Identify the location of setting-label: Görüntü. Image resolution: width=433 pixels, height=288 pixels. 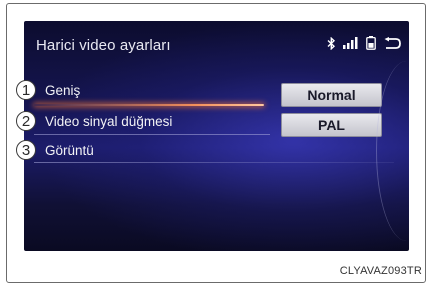
(69, 150).